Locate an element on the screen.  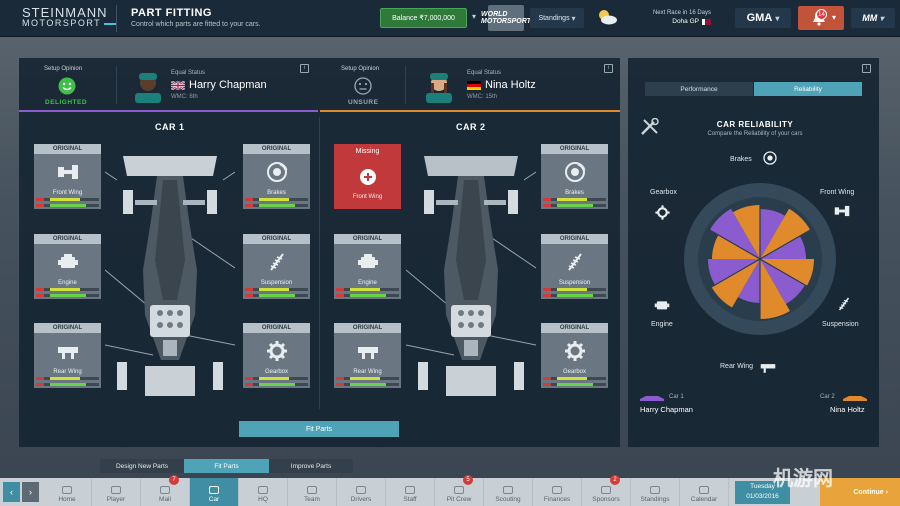
part-name: Brakes is located at coordinates (276, 193).